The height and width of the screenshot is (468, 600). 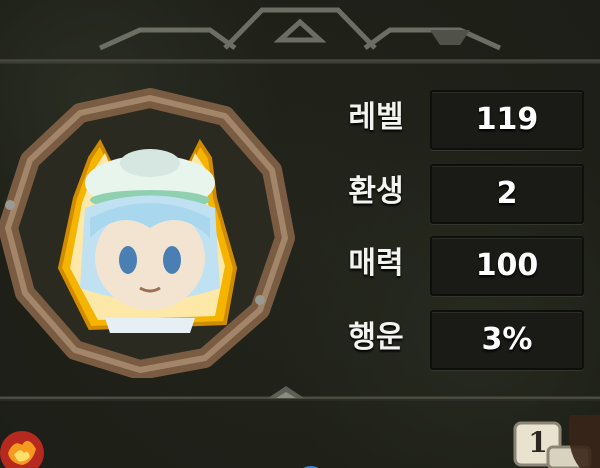 What do you see at coordinates (311, 463) in the screenshot?
I see `status-indicator` at bounding box center [311, 463].